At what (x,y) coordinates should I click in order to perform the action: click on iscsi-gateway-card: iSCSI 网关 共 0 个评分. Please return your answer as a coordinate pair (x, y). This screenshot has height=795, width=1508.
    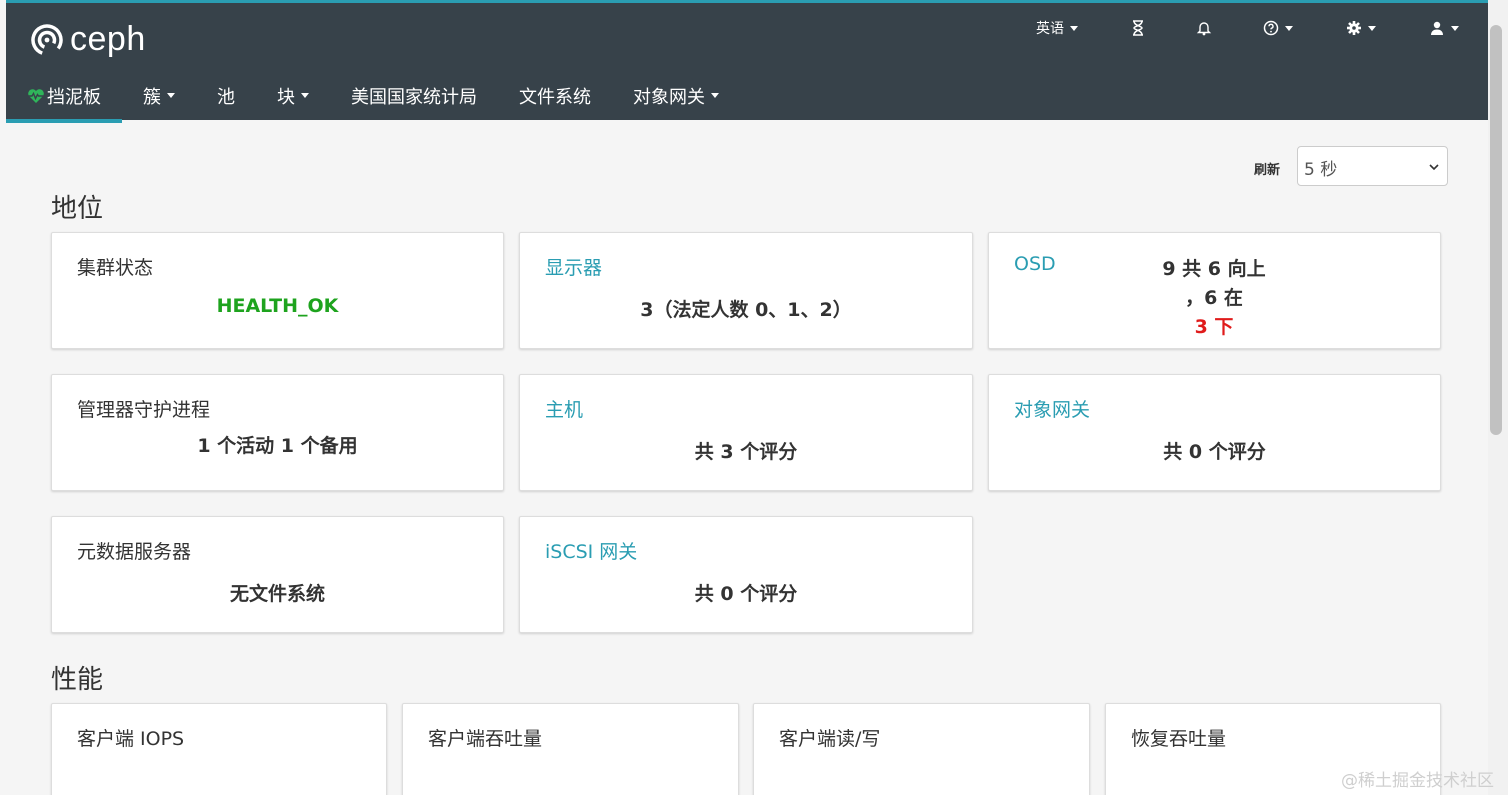
    Looking at the image, I should click on (746, 574).